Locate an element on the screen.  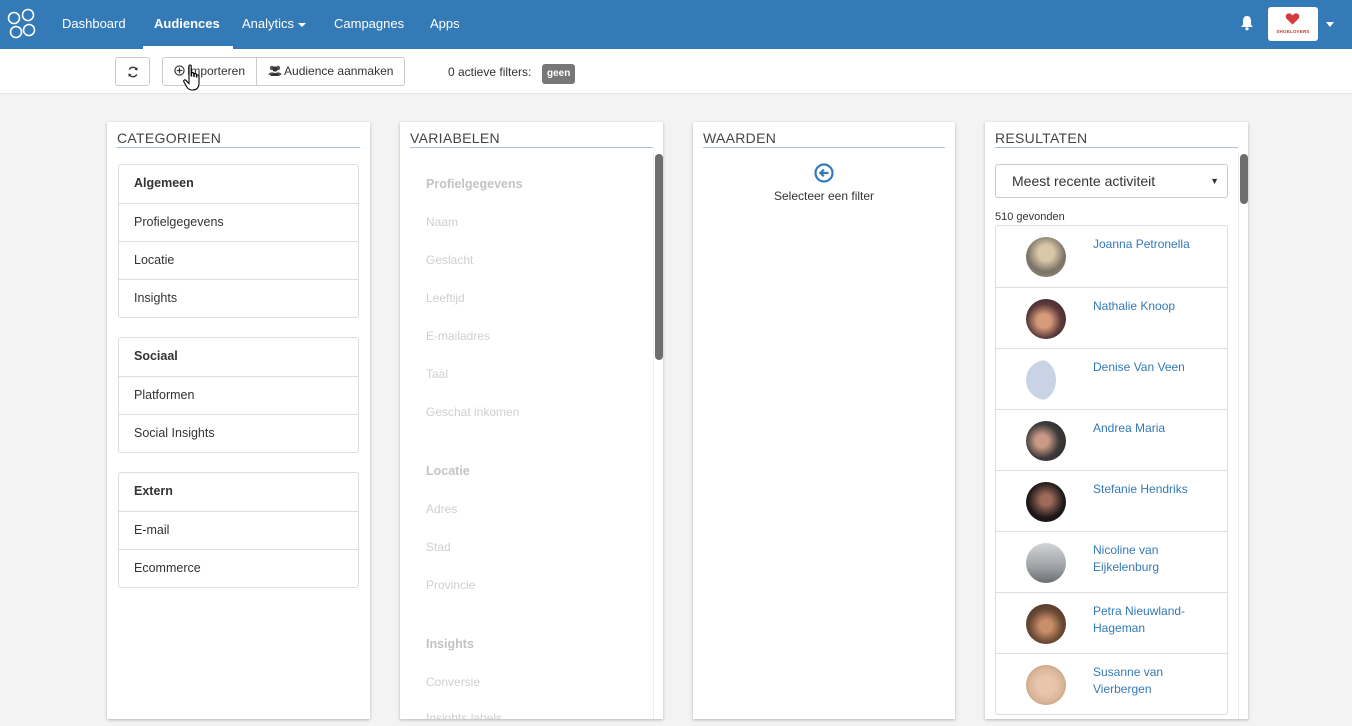
bell-icon is located at coordinates (1247, 23).